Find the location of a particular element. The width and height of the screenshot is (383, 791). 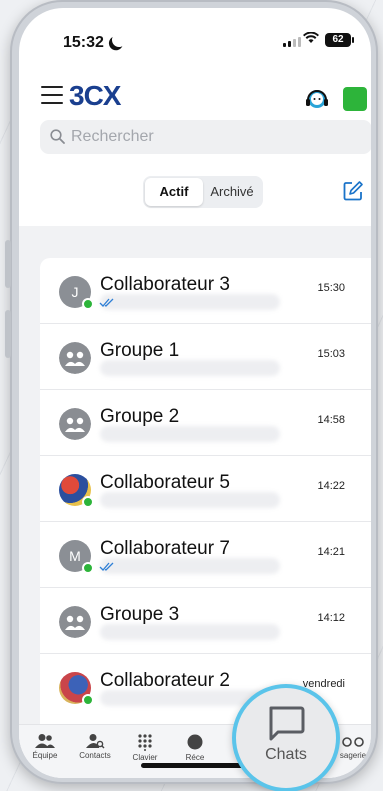

chat-name: Collaborateur 5 is located at coordinates (165, 482).